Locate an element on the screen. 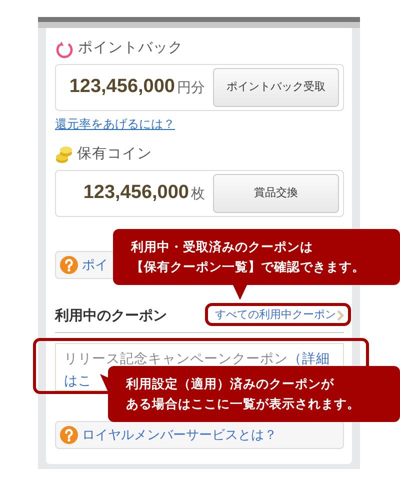  detail-link: （詳細 is located at coordinates (309, 358).